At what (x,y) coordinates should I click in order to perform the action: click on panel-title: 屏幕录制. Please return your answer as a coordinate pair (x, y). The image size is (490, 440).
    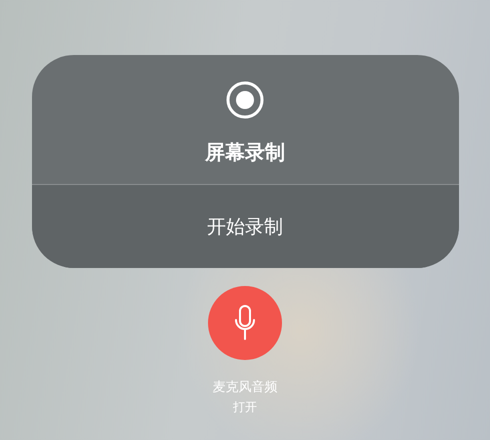
    Looking at the image, I should click on (245, 152).